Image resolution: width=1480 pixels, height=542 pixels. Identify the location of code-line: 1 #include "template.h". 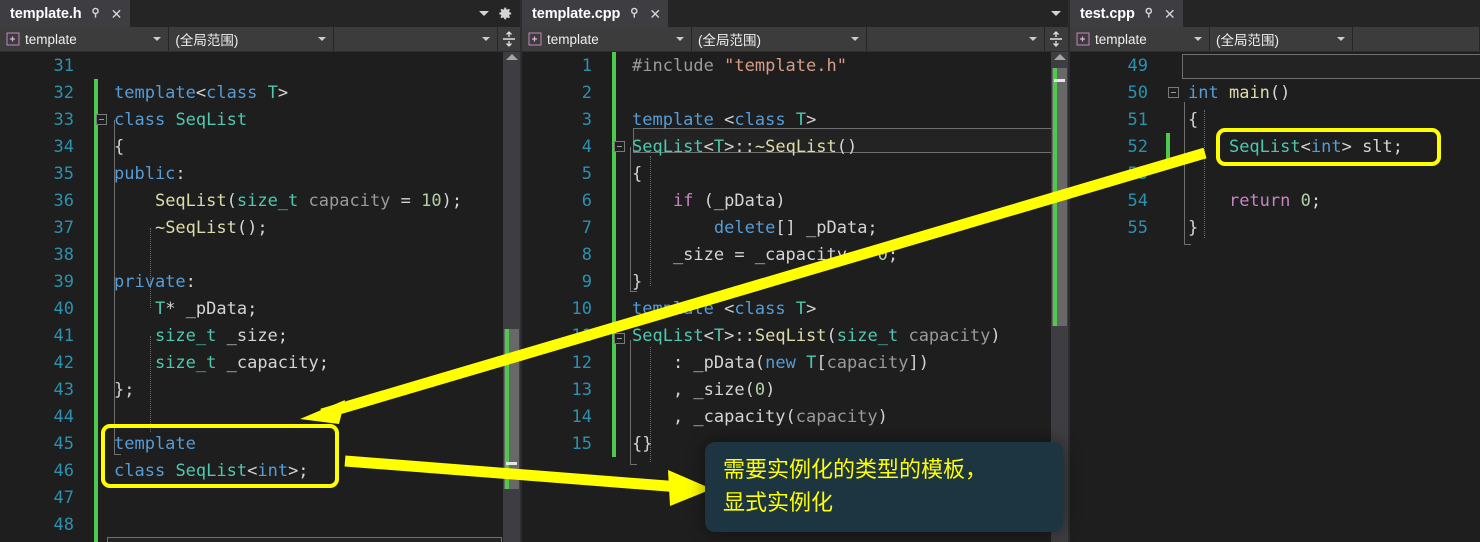
(795, 65).